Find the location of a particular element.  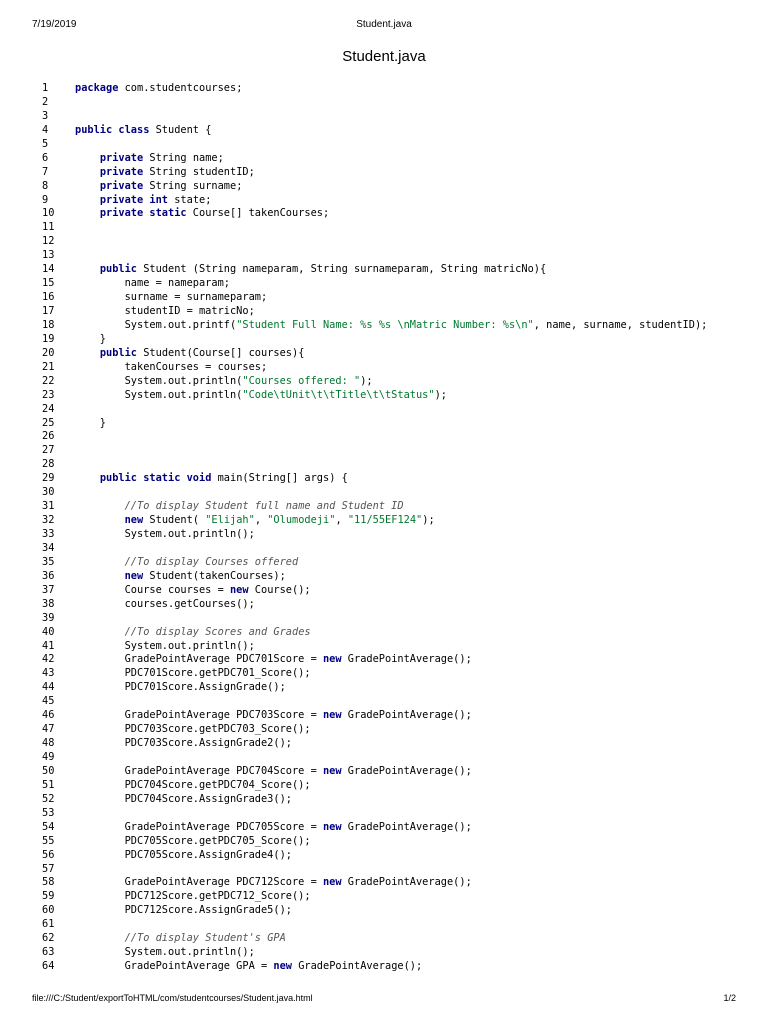

code-line: 4 public class Student { is located at coordinates (374, 131).